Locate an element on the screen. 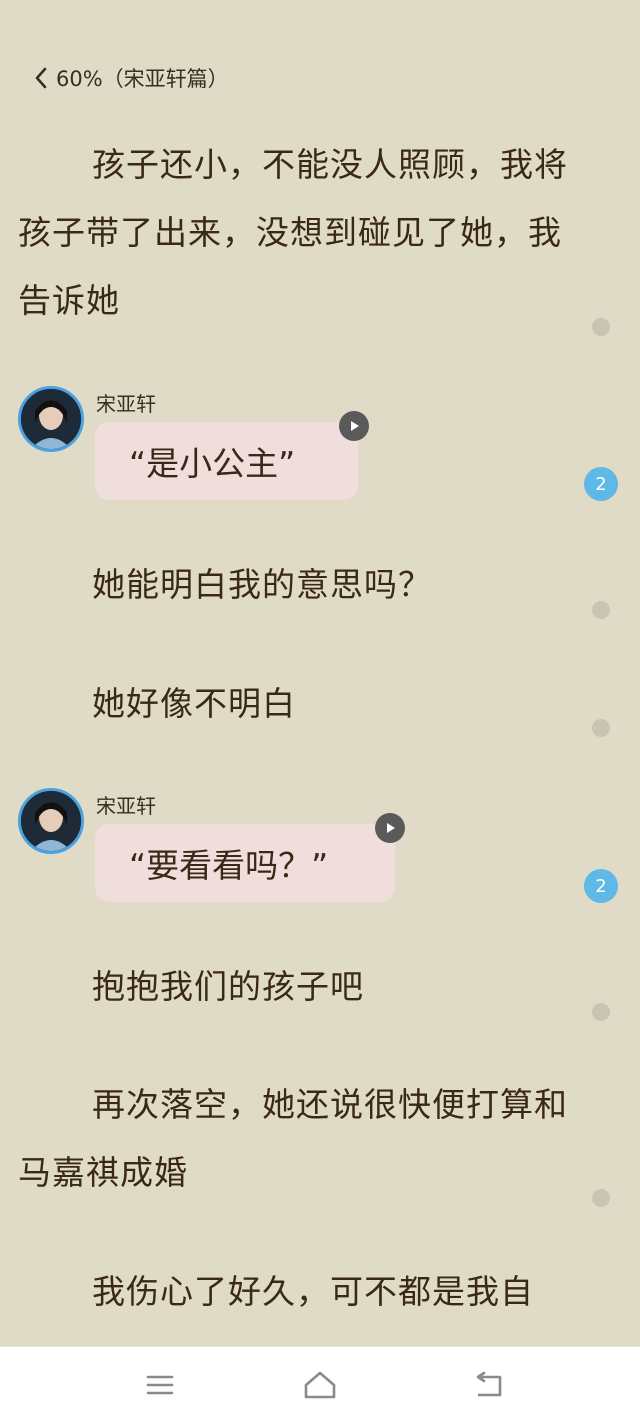  paragraph-text: 她好像不明白 is located at coordinates (194, 703).